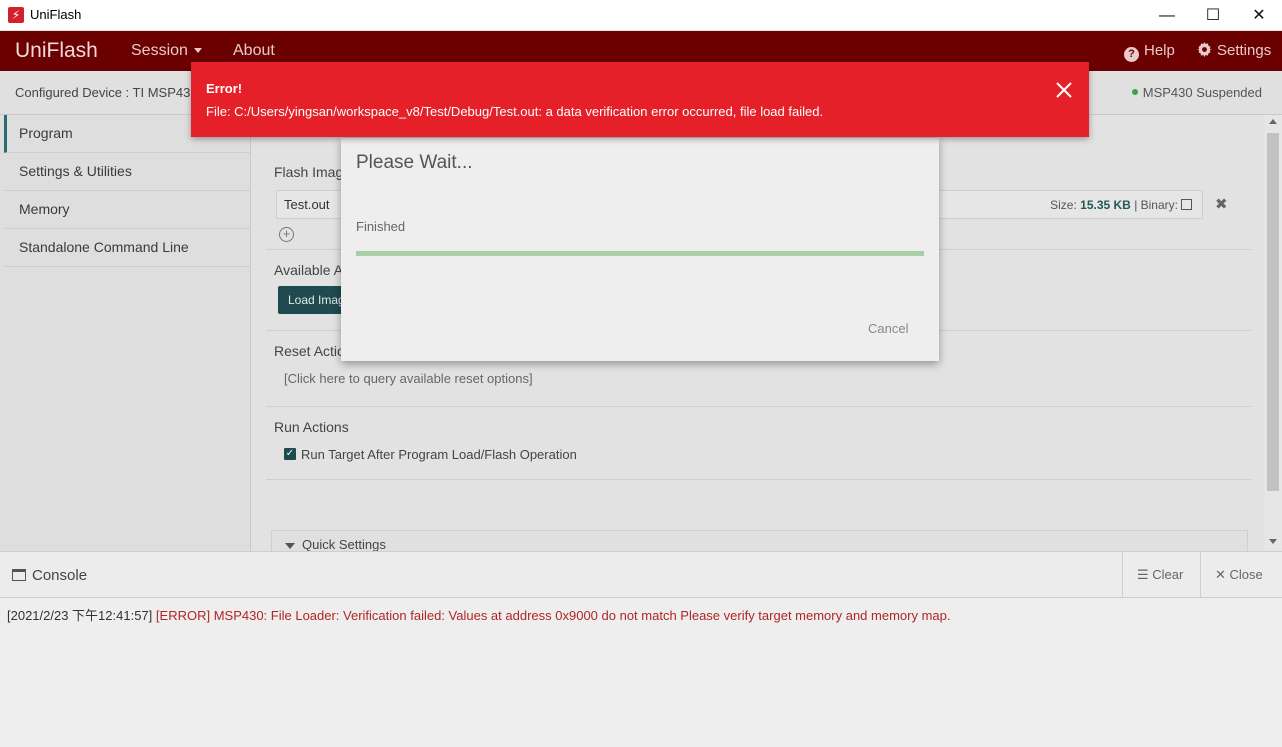 This screenshot has height=747, width=1282. I want to click on dialog-status: Finished, so click(381, 226).